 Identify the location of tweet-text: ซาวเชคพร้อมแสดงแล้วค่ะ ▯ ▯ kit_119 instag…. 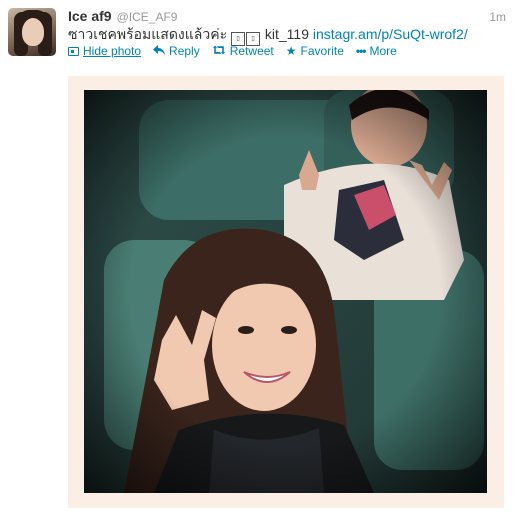
(288, 35).